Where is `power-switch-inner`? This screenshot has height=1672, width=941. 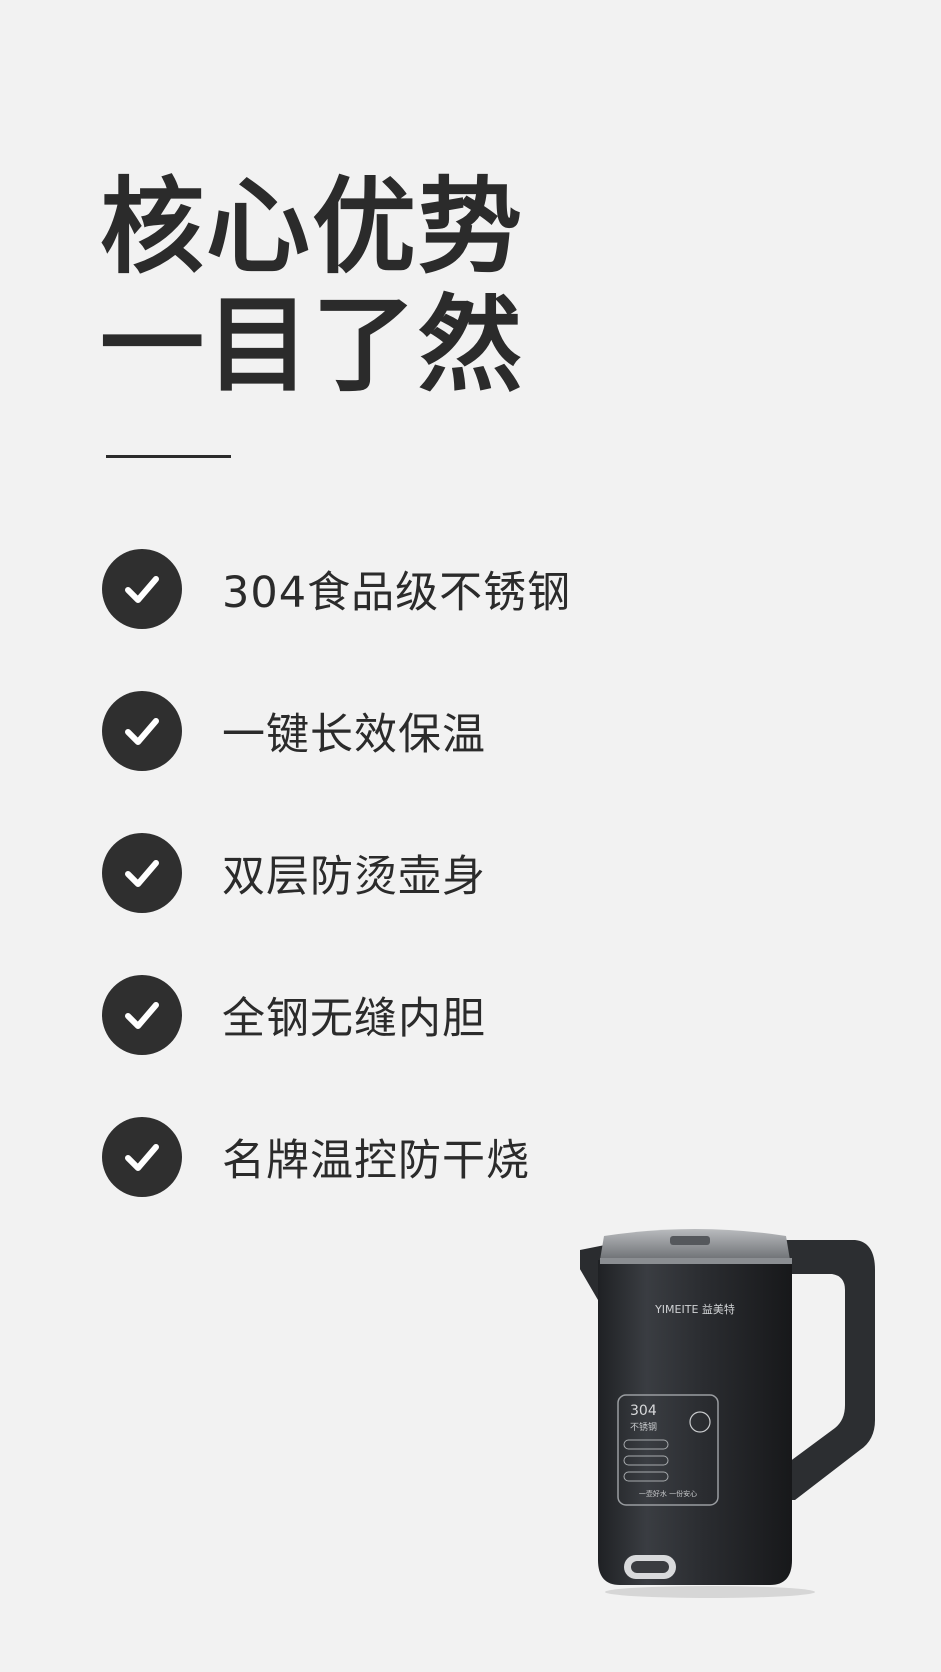 power-switch-inner is located at coordinates (650, 1567).